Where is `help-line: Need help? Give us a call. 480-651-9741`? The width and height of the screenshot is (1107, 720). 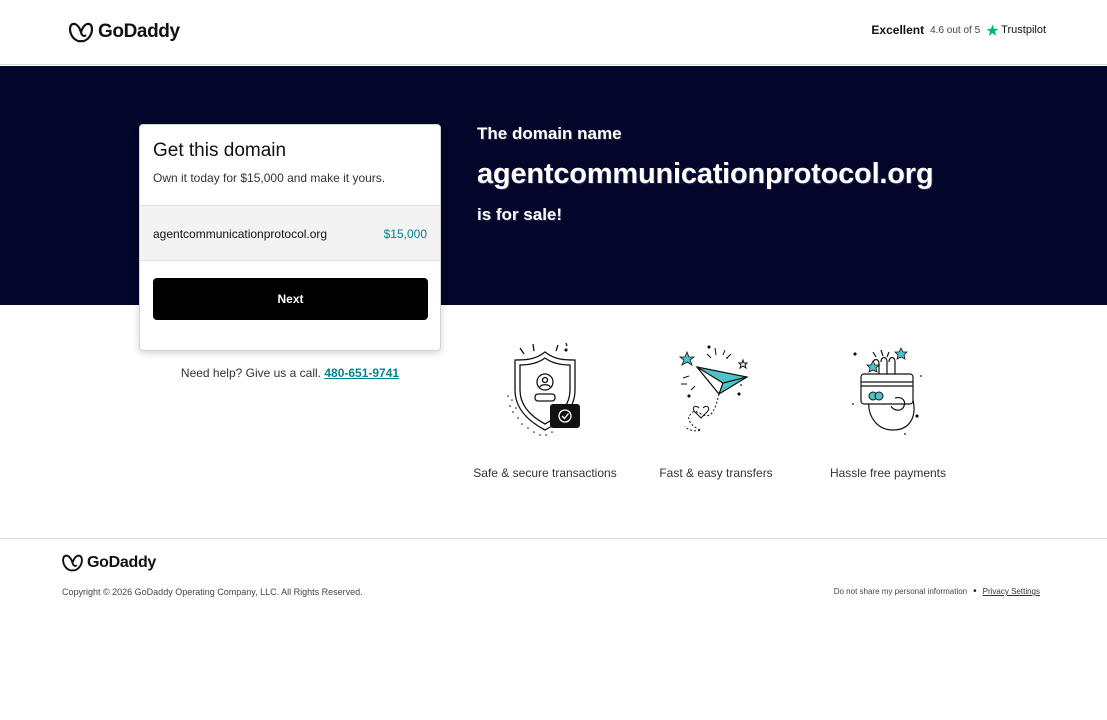 help-line: Need help? Give us a call. 480-651-9741 is located at coordinates (290, 373).